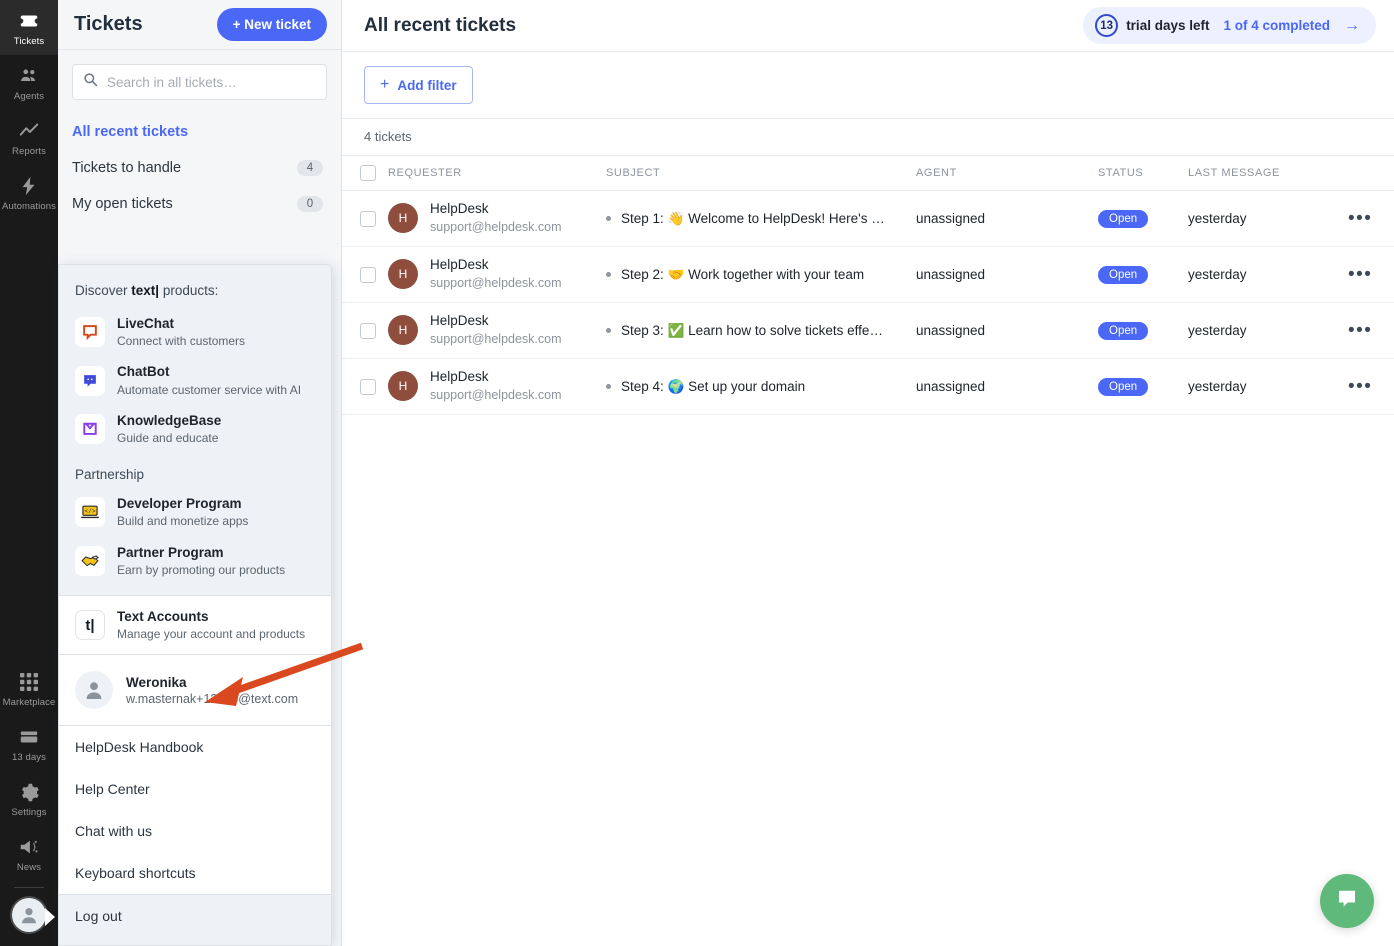 The width and height of the screenshot is (1394, 946). Describe the element at coordinates (1268, 218) in the screenshot. I see `last-message-cell: yesterday` at that location.